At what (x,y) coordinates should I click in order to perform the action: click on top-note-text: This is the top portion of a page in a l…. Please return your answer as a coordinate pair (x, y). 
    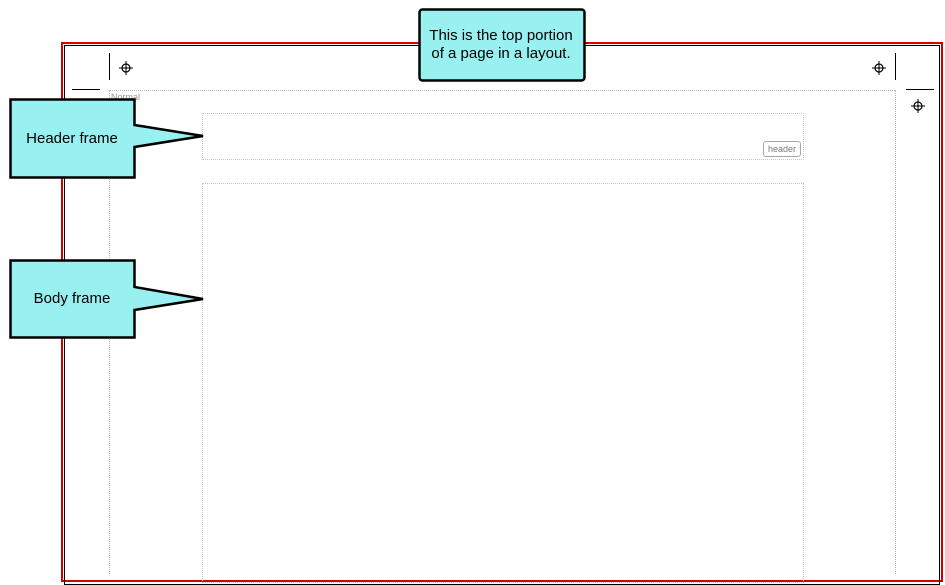
    Looking at the image, I should click on (501, 44).